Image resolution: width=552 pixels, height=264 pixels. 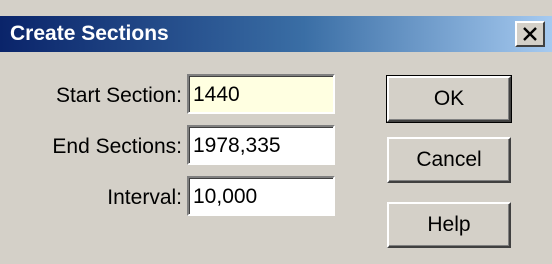 What do you see at coordinates (117, 146) in the screenshot?
I see `end-sections-label: End Sections:` at bounding box center [117, 146].